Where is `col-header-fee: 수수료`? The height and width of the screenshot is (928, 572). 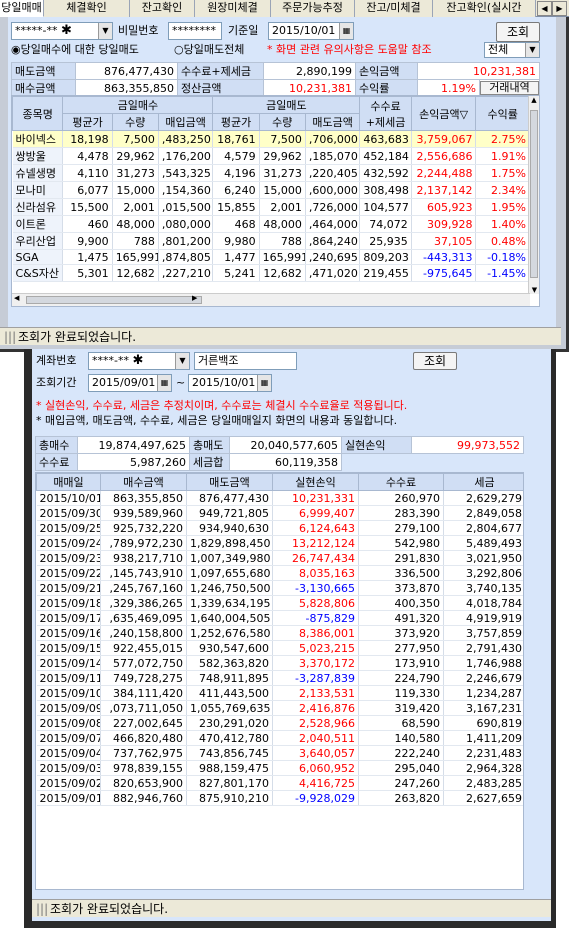 col-header-fee: 수수료 is located at coordinates (401, 482).